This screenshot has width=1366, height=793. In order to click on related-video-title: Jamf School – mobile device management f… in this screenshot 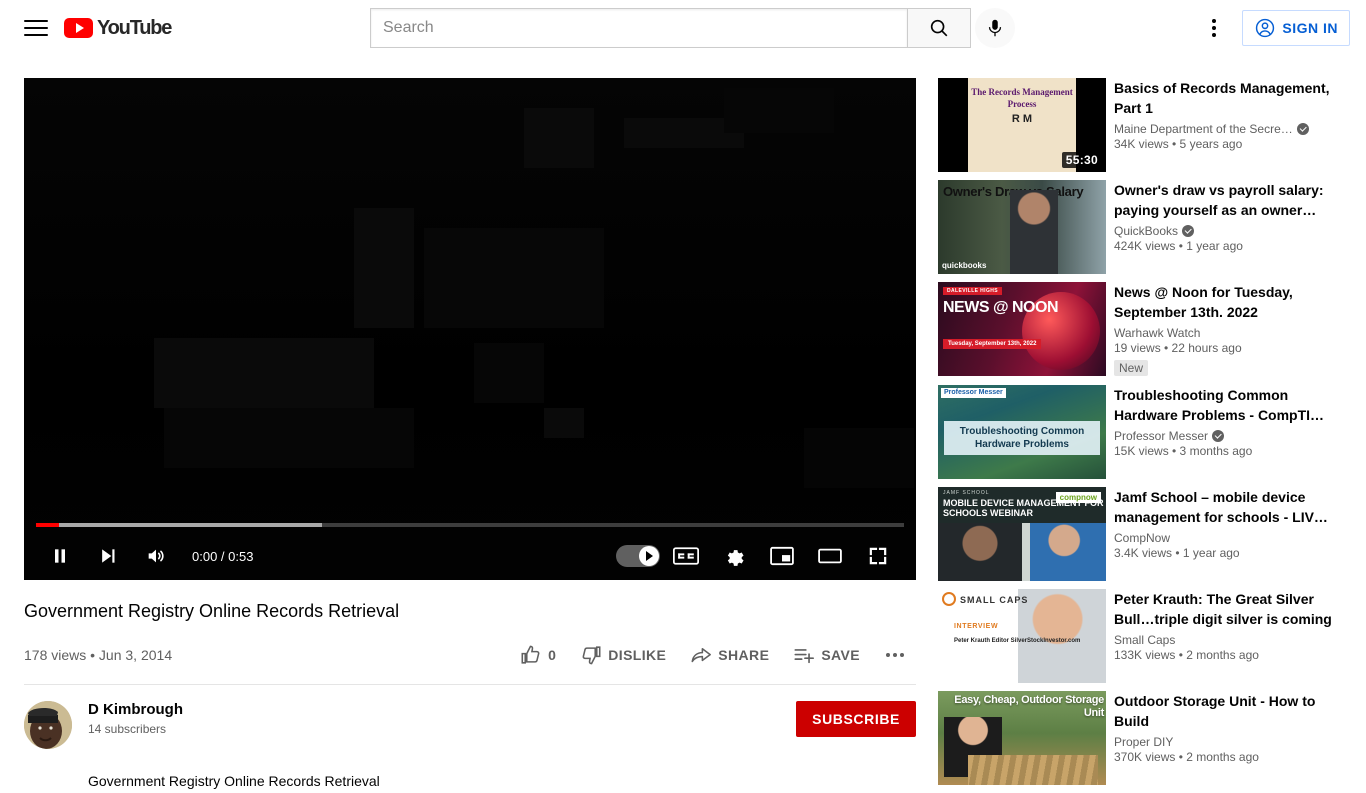, I will do `click(1221, 507)`.